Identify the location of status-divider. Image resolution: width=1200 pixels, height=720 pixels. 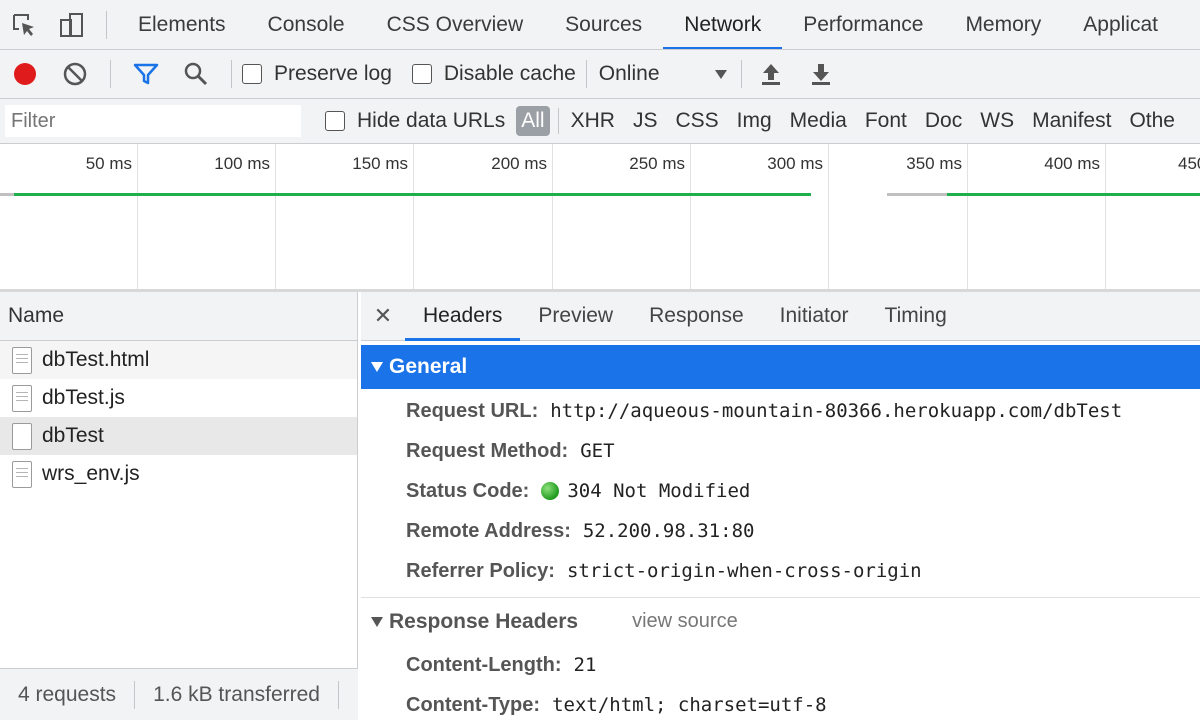
(338, 694).